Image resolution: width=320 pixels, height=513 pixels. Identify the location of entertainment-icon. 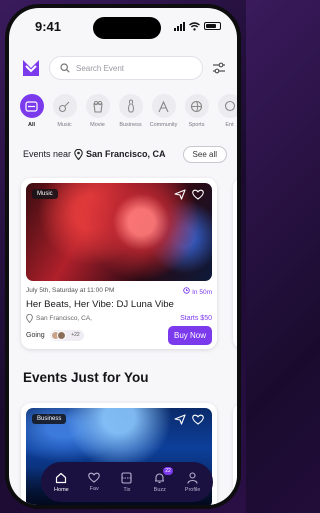
(227, 106).